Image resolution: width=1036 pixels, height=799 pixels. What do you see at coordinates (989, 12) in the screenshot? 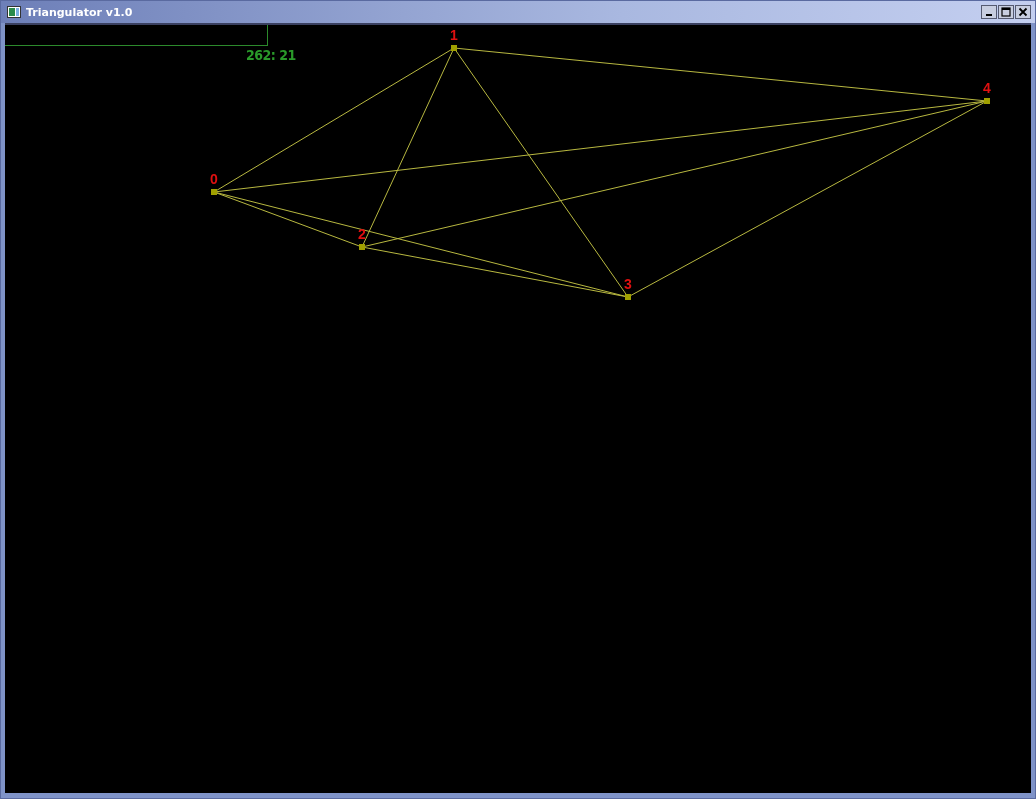
I see `minimize-button` at bounding box center [989, 12].